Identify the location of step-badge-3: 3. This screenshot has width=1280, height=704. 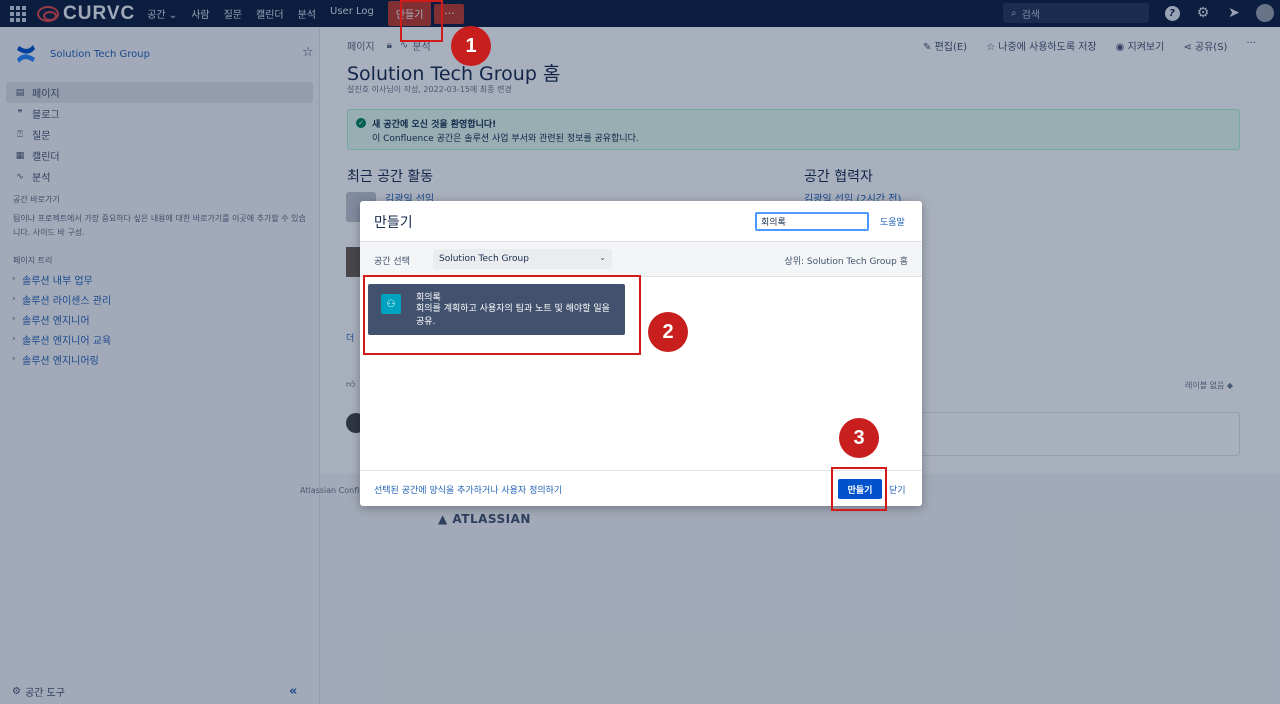
(859, 438).